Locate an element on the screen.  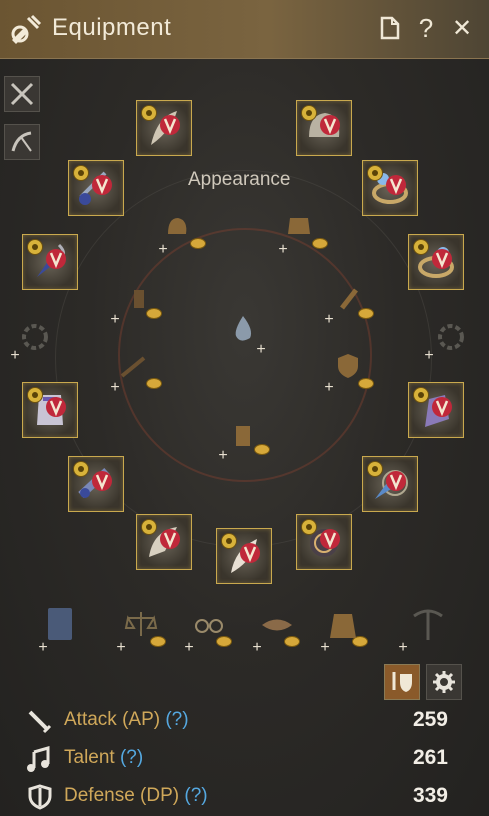
equip-slot-earring-right is located at coordinates (390, 484).